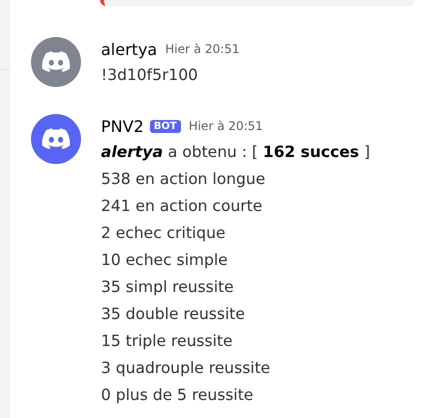 The image size is (423, 418). I want to click on author-name: PNV2, so click(122, 126).